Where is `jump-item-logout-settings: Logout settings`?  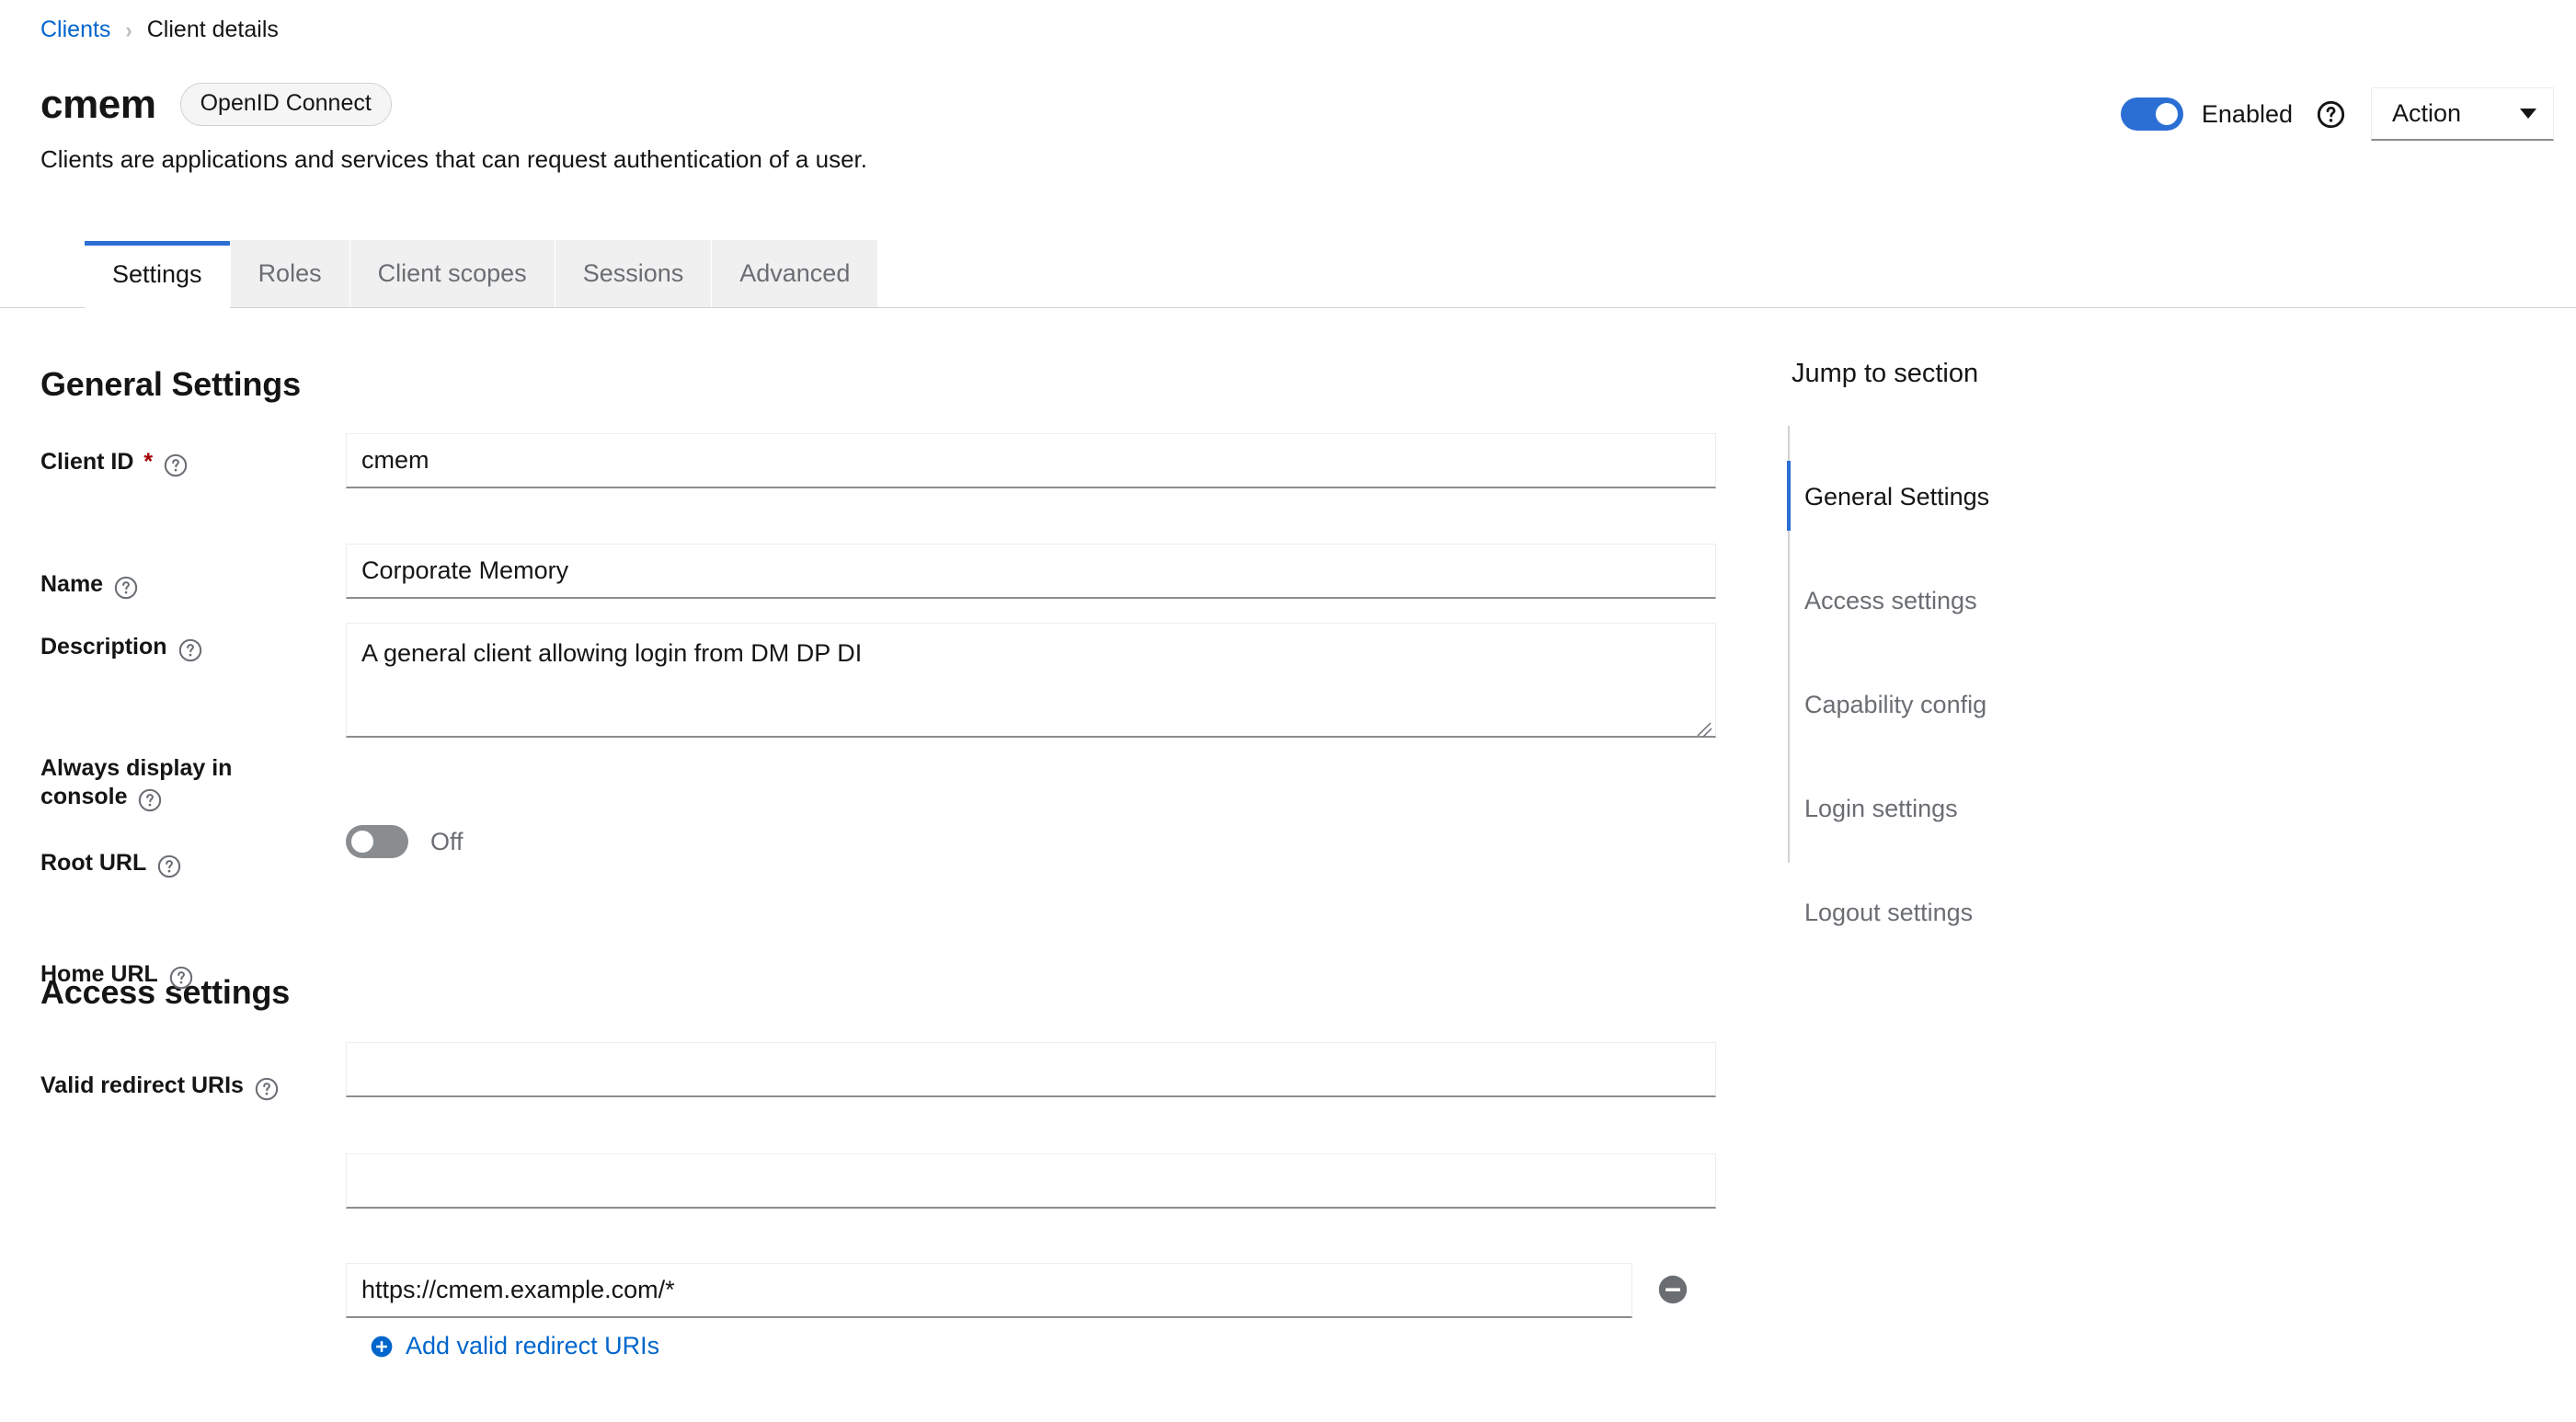 jump-item-logout-settings: Logout settings is located at coordinates (1889, 913).